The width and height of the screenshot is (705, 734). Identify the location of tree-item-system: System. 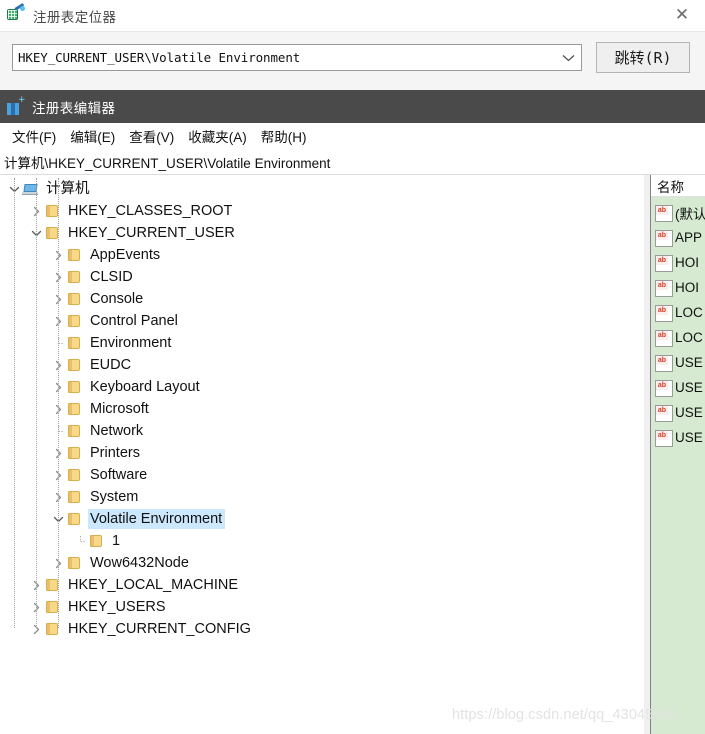
(321, 497).